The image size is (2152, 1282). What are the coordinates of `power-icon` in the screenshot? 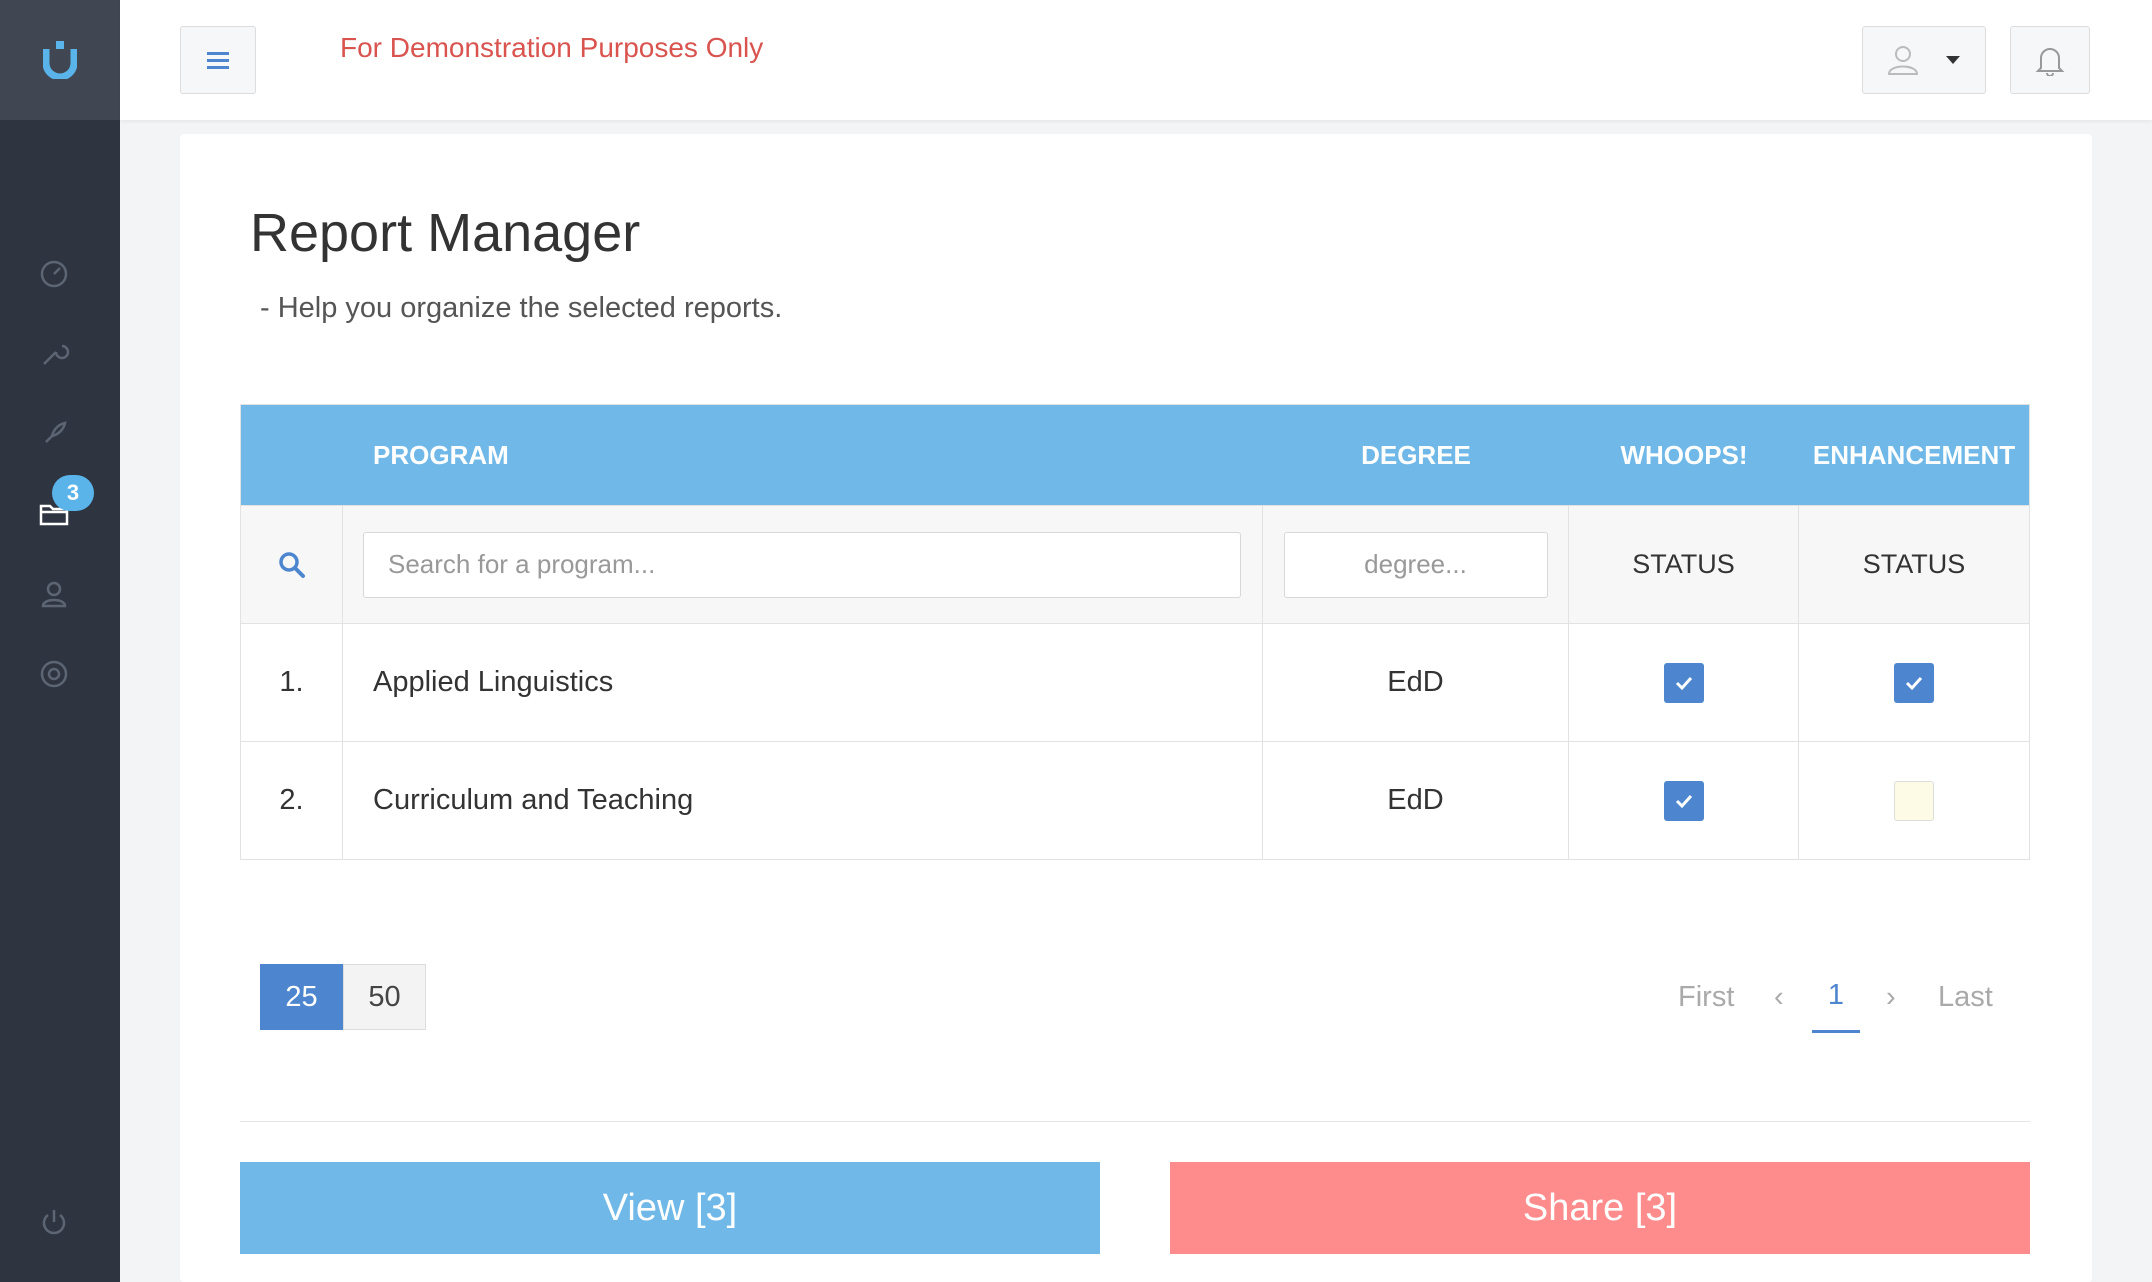 It's located at (54, 1222).